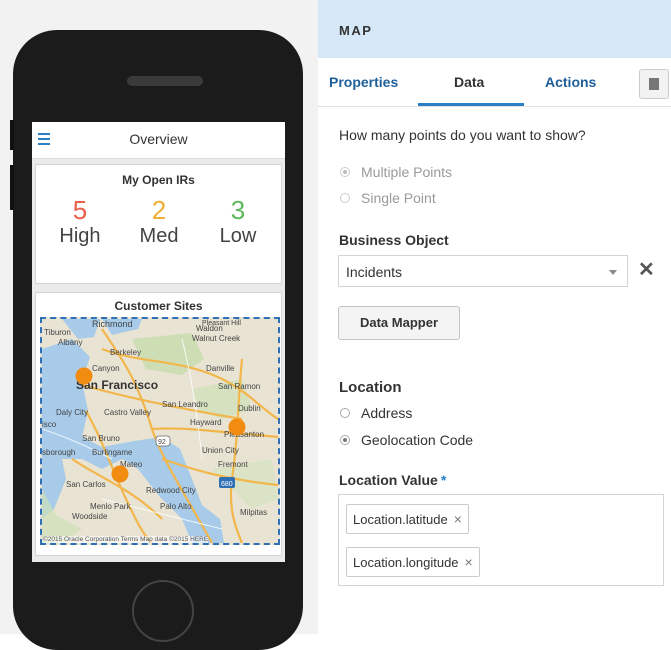 This screenshot has width=671, height=650. What do you see at coordinates (90, 516) in the screenshot?
I see `map-label: Woodside` at bounding box center [90, 516].